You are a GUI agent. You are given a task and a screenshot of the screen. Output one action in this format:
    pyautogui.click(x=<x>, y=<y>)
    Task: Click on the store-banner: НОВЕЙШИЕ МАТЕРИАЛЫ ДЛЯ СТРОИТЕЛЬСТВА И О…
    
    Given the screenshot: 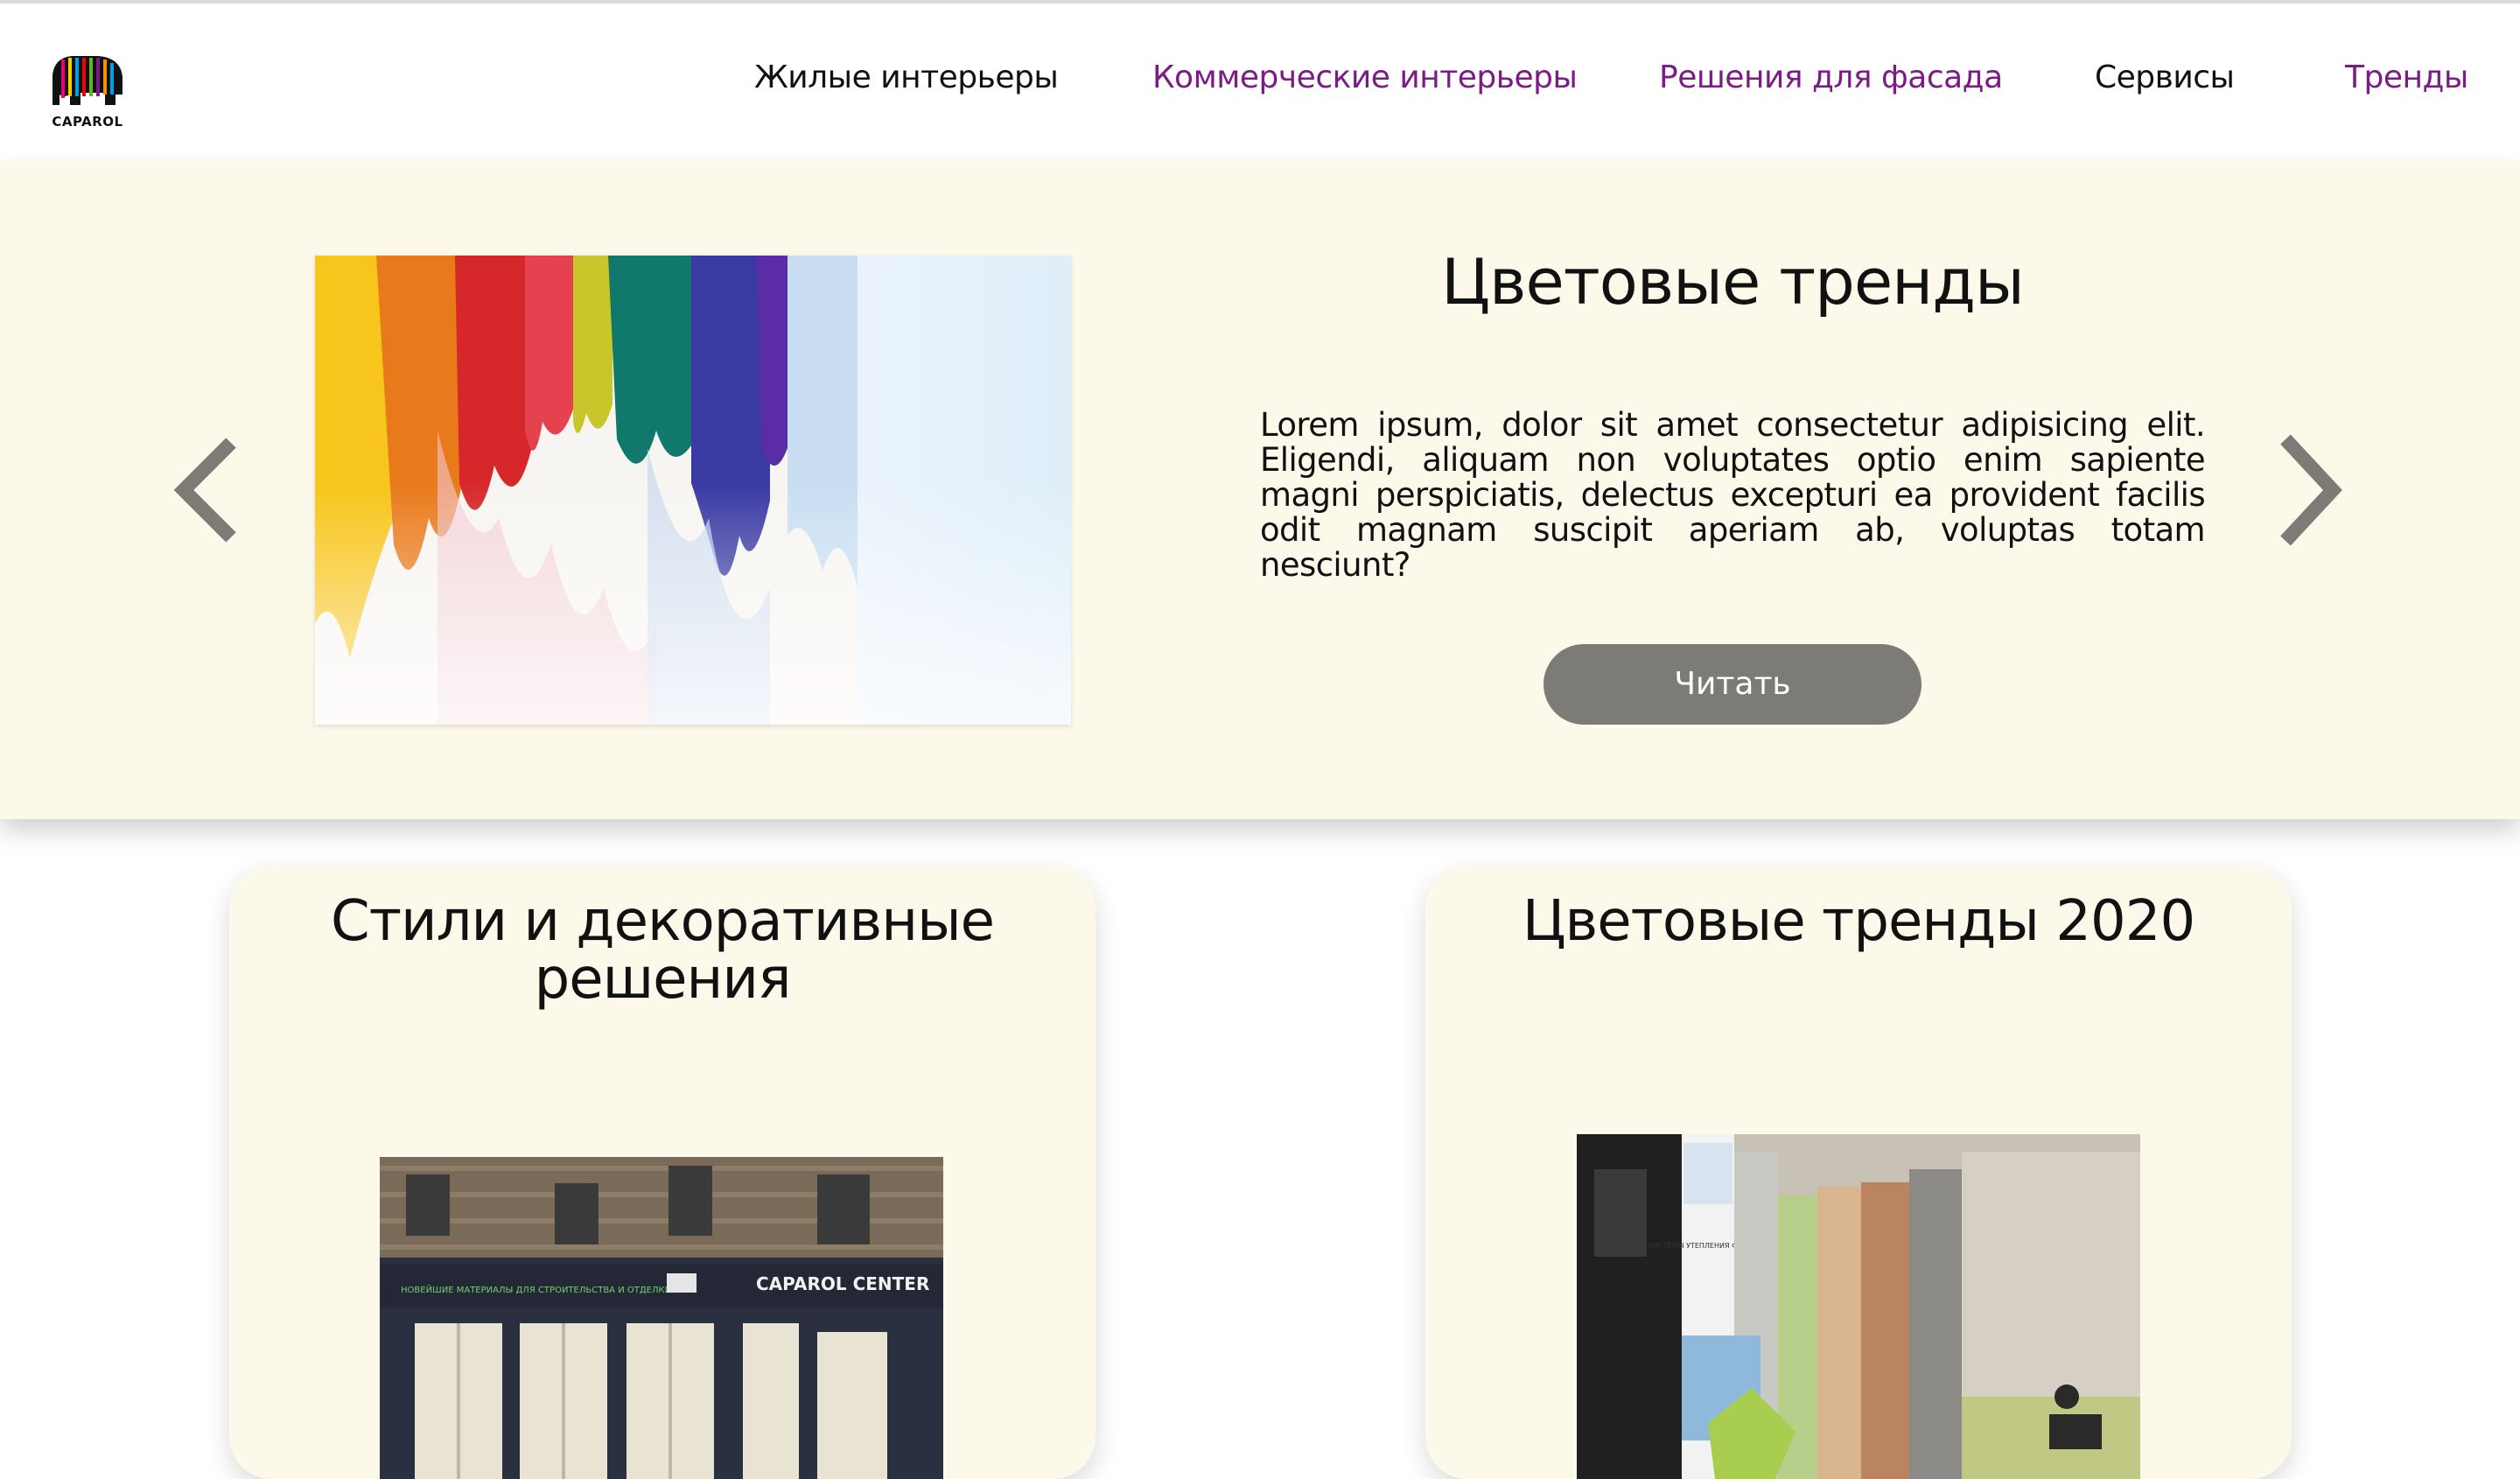 What is the action you would take?
    pyautogui.click(x=536, y=1290)
    